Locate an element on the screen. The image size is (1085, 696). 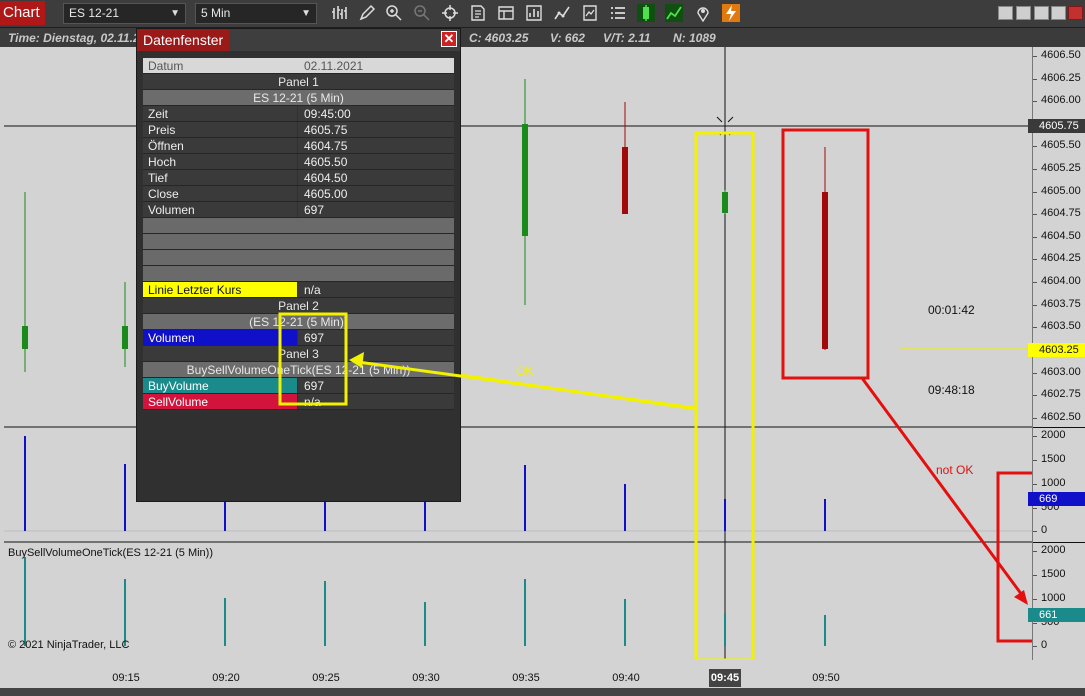
horizontal-scrollbar is located at coordinates (542, 692).